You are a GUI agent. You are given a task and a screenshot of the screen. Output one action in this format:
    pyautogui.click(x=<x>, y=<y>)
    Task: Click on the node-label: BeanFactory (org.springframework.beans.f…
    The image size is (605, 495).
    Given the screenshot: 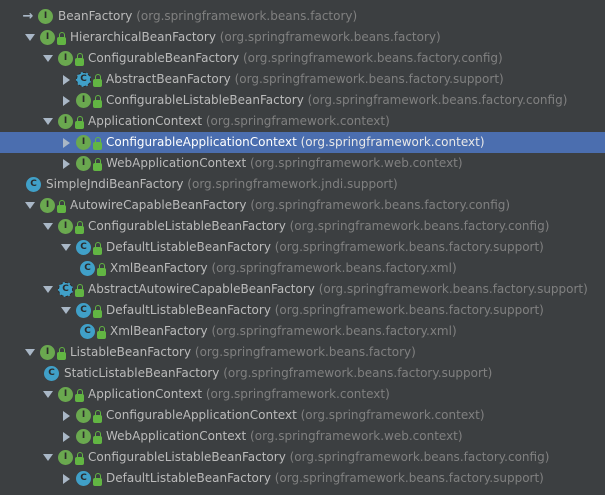 What is the action you would take?
    pyautogui.click(x=207, y=16)
    